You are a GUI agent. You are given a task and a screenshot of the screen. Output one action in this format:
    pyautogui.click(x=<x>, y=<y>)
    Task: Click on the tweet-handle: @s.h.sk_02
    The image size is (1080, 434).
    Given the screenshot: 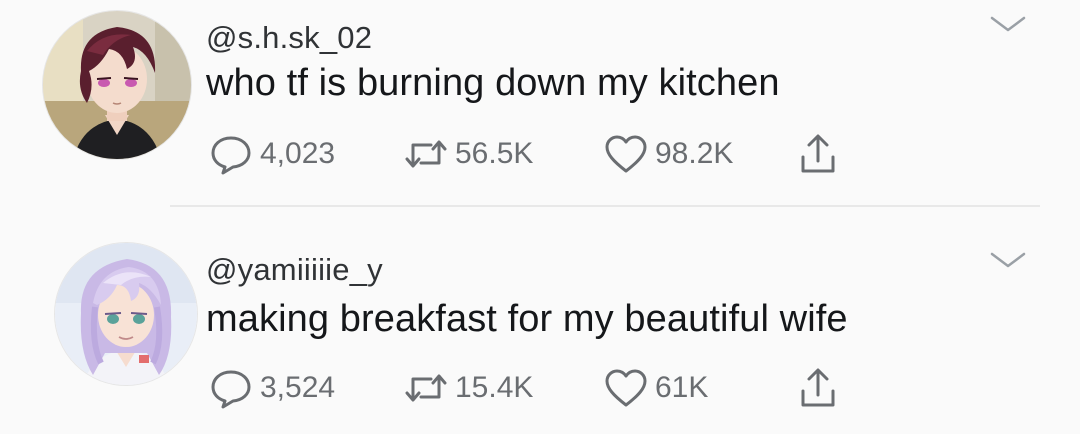 What is the action you would take?
    pyautogui.click(x=289, y=38)
    